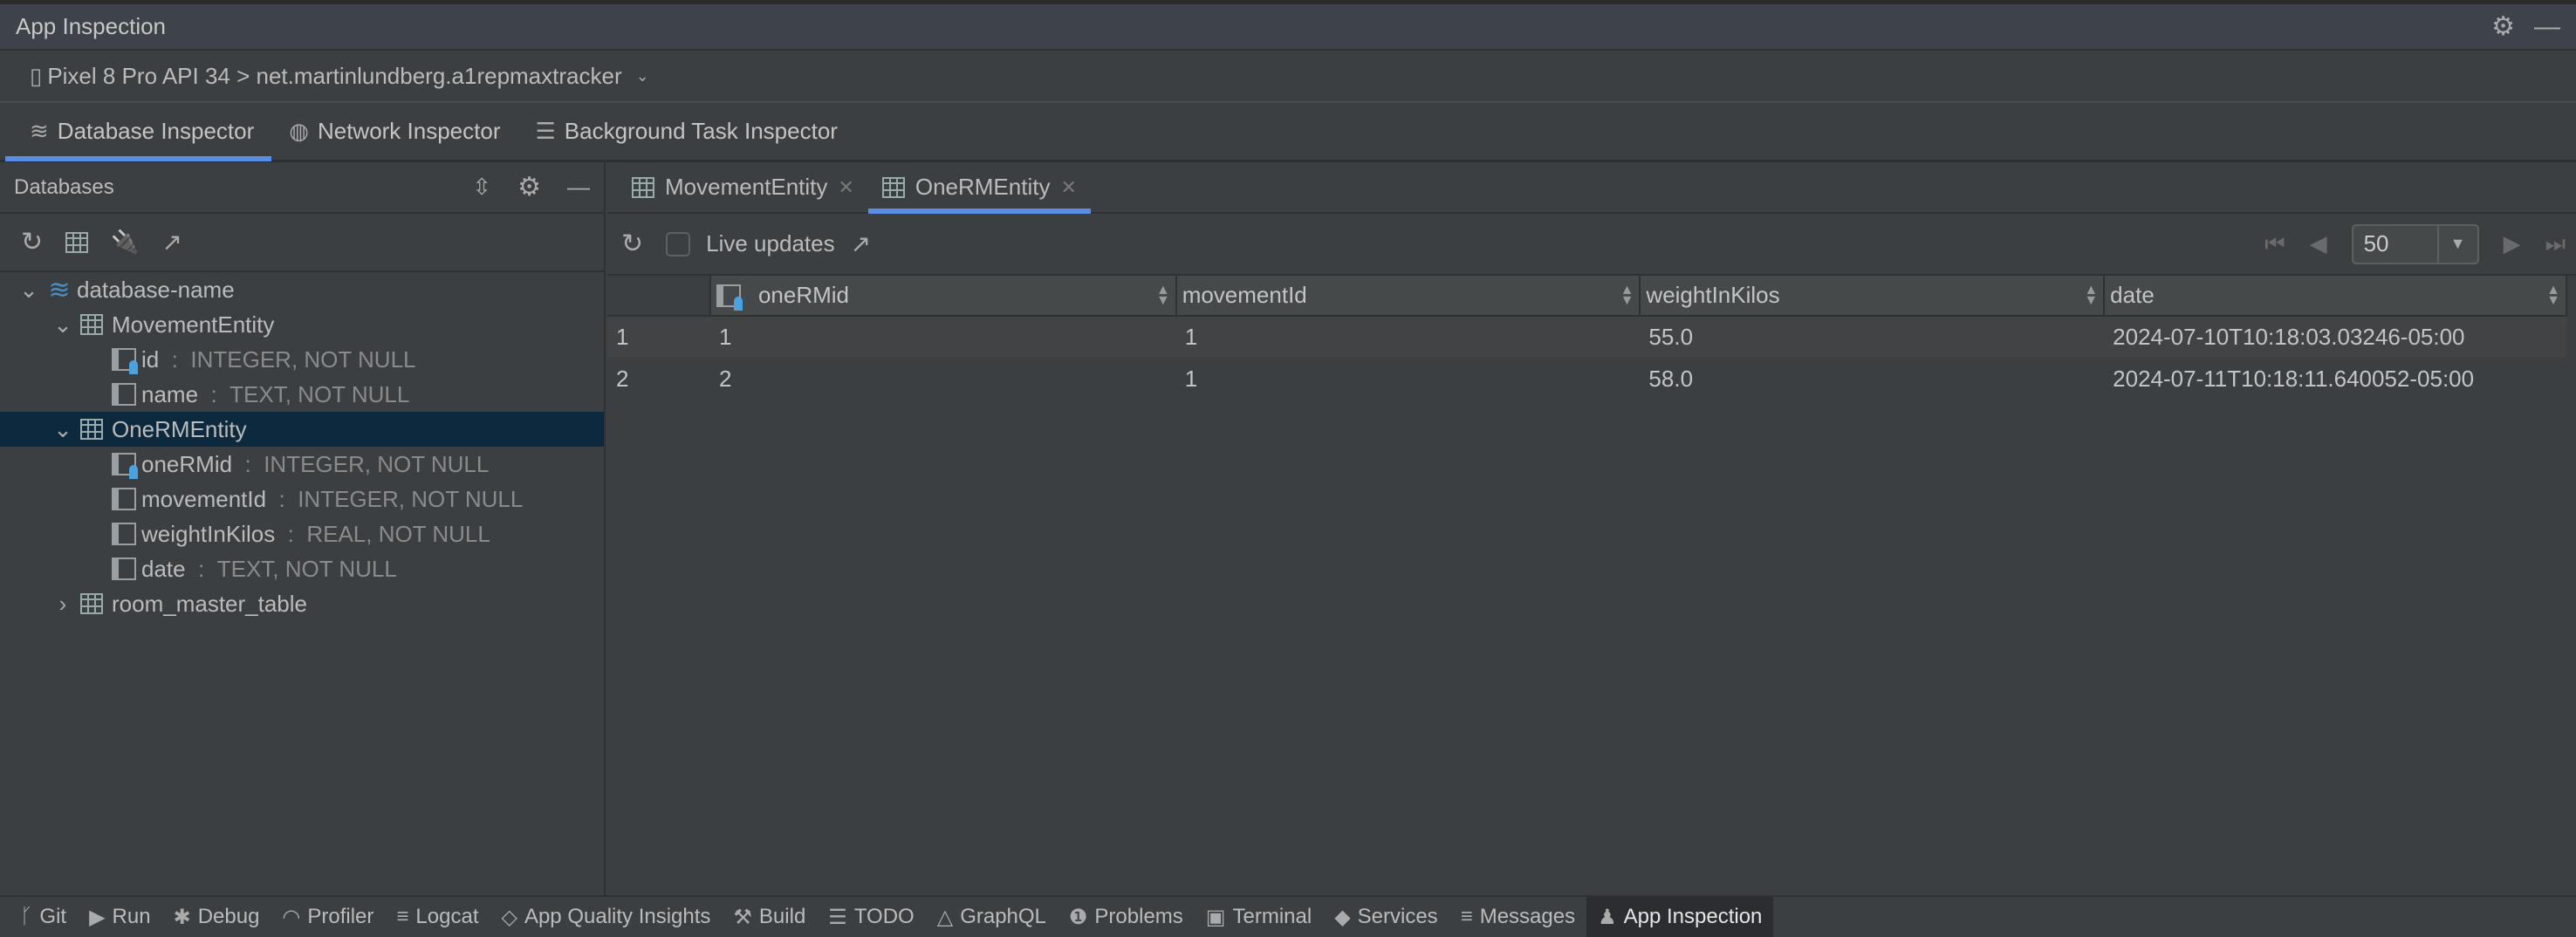 Image resolution: width=2576 pixels, height=937 pixels. I want to click on column-type: INTEGER, NOT NULL, so click(303, 359).